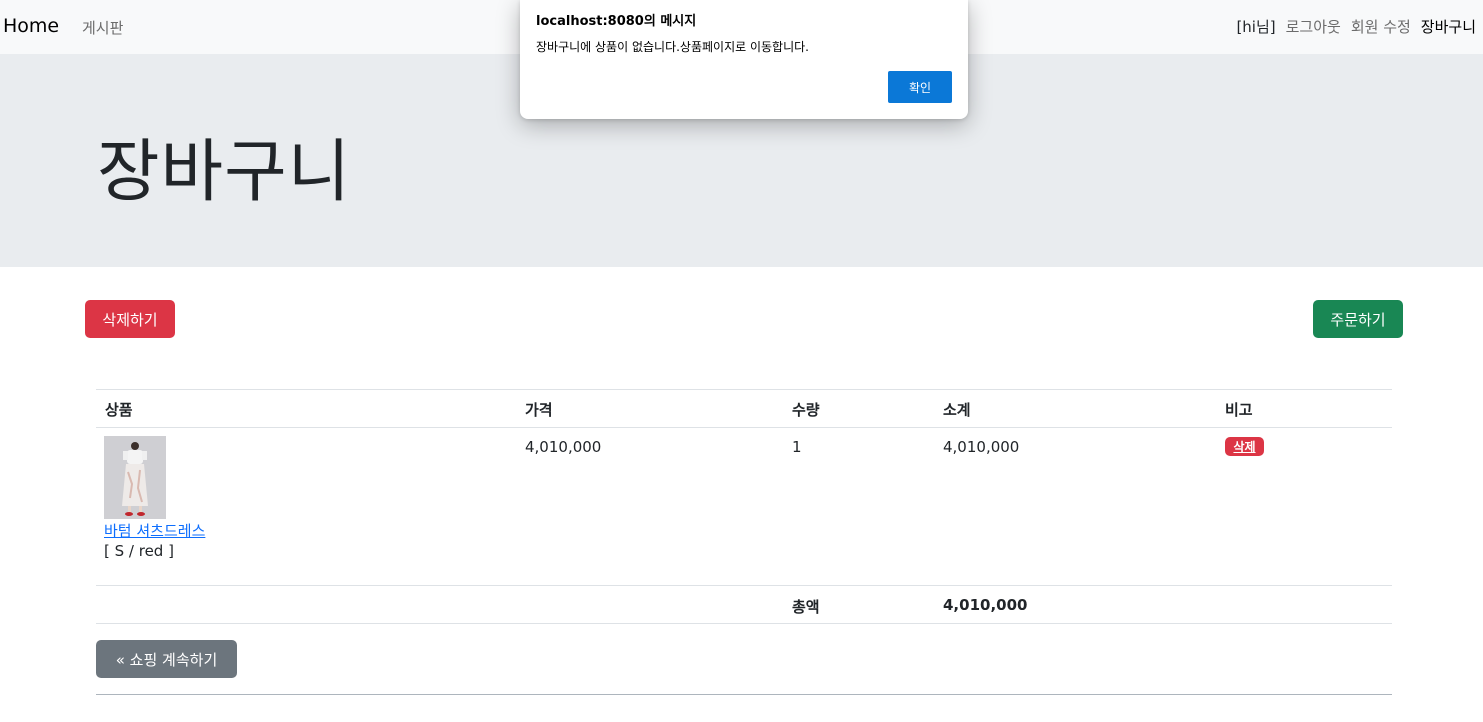 Image resolution: width=1483 pixels, height=722 pixels. I want to click on header-note: 비고, so click(1239, 410).